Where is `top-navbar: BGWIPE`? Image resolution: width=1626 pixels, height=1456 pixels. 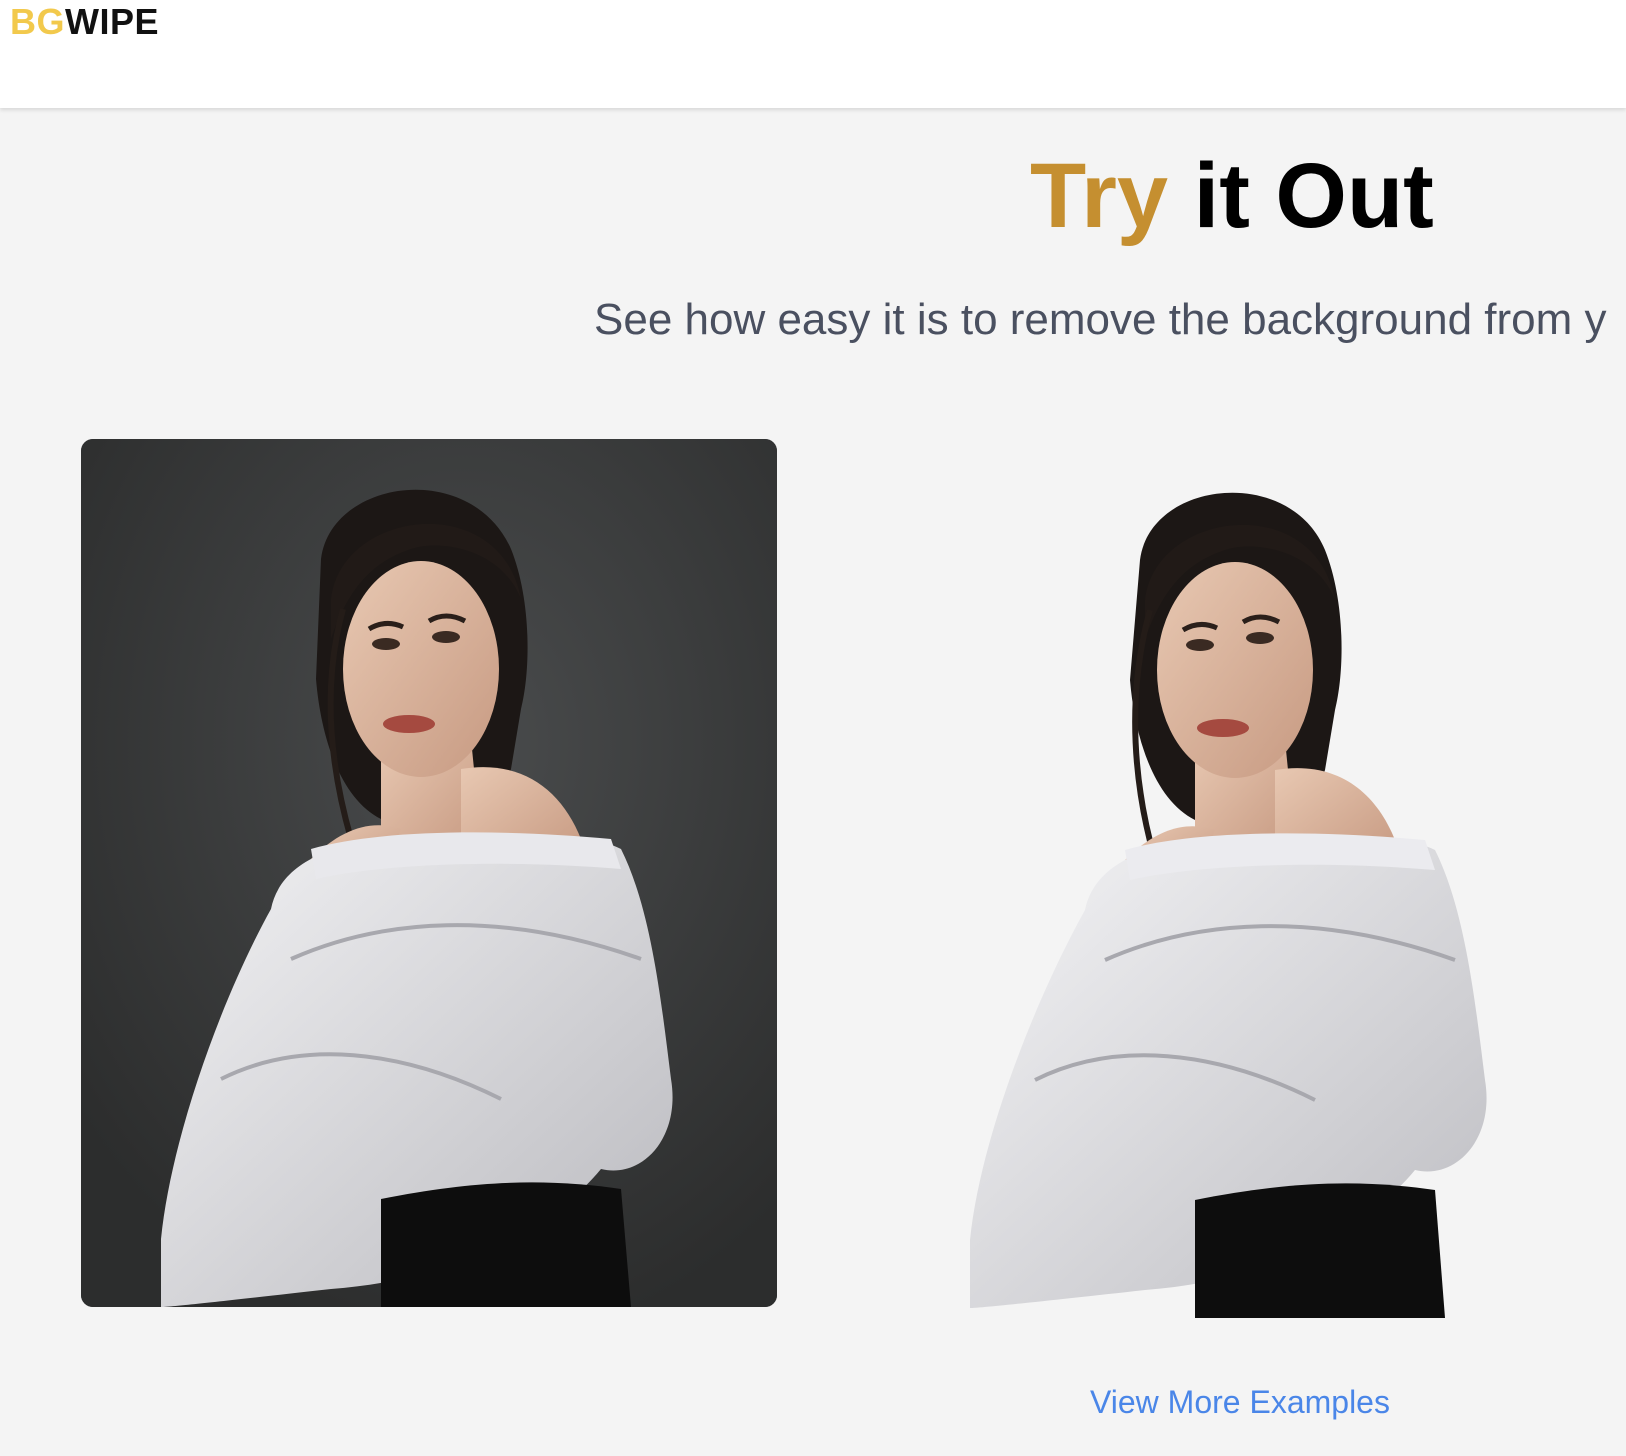 top-navbar: BGWIPE is located at coordinates (813, 54).